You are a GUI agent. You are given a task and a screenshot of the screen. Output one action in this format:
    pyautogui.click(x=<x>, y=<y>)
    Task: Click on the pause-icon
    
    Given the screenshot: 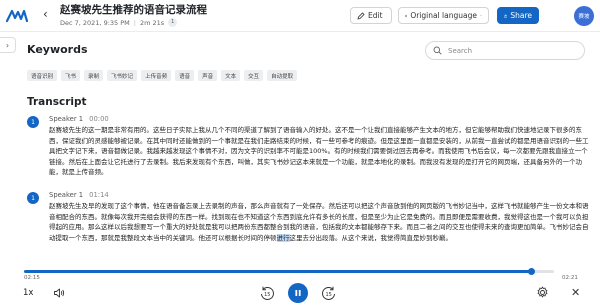 What is the action you would take?
    pyautogui.click(x=298, y=293)
    